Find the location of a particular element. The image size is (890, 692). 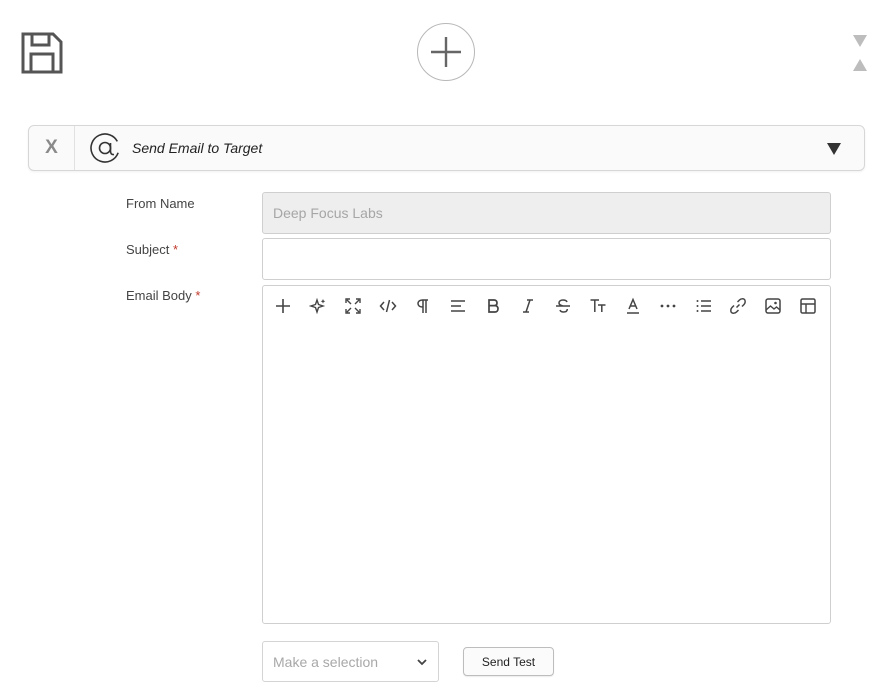

link-icon is located at coordinates (738, 306).